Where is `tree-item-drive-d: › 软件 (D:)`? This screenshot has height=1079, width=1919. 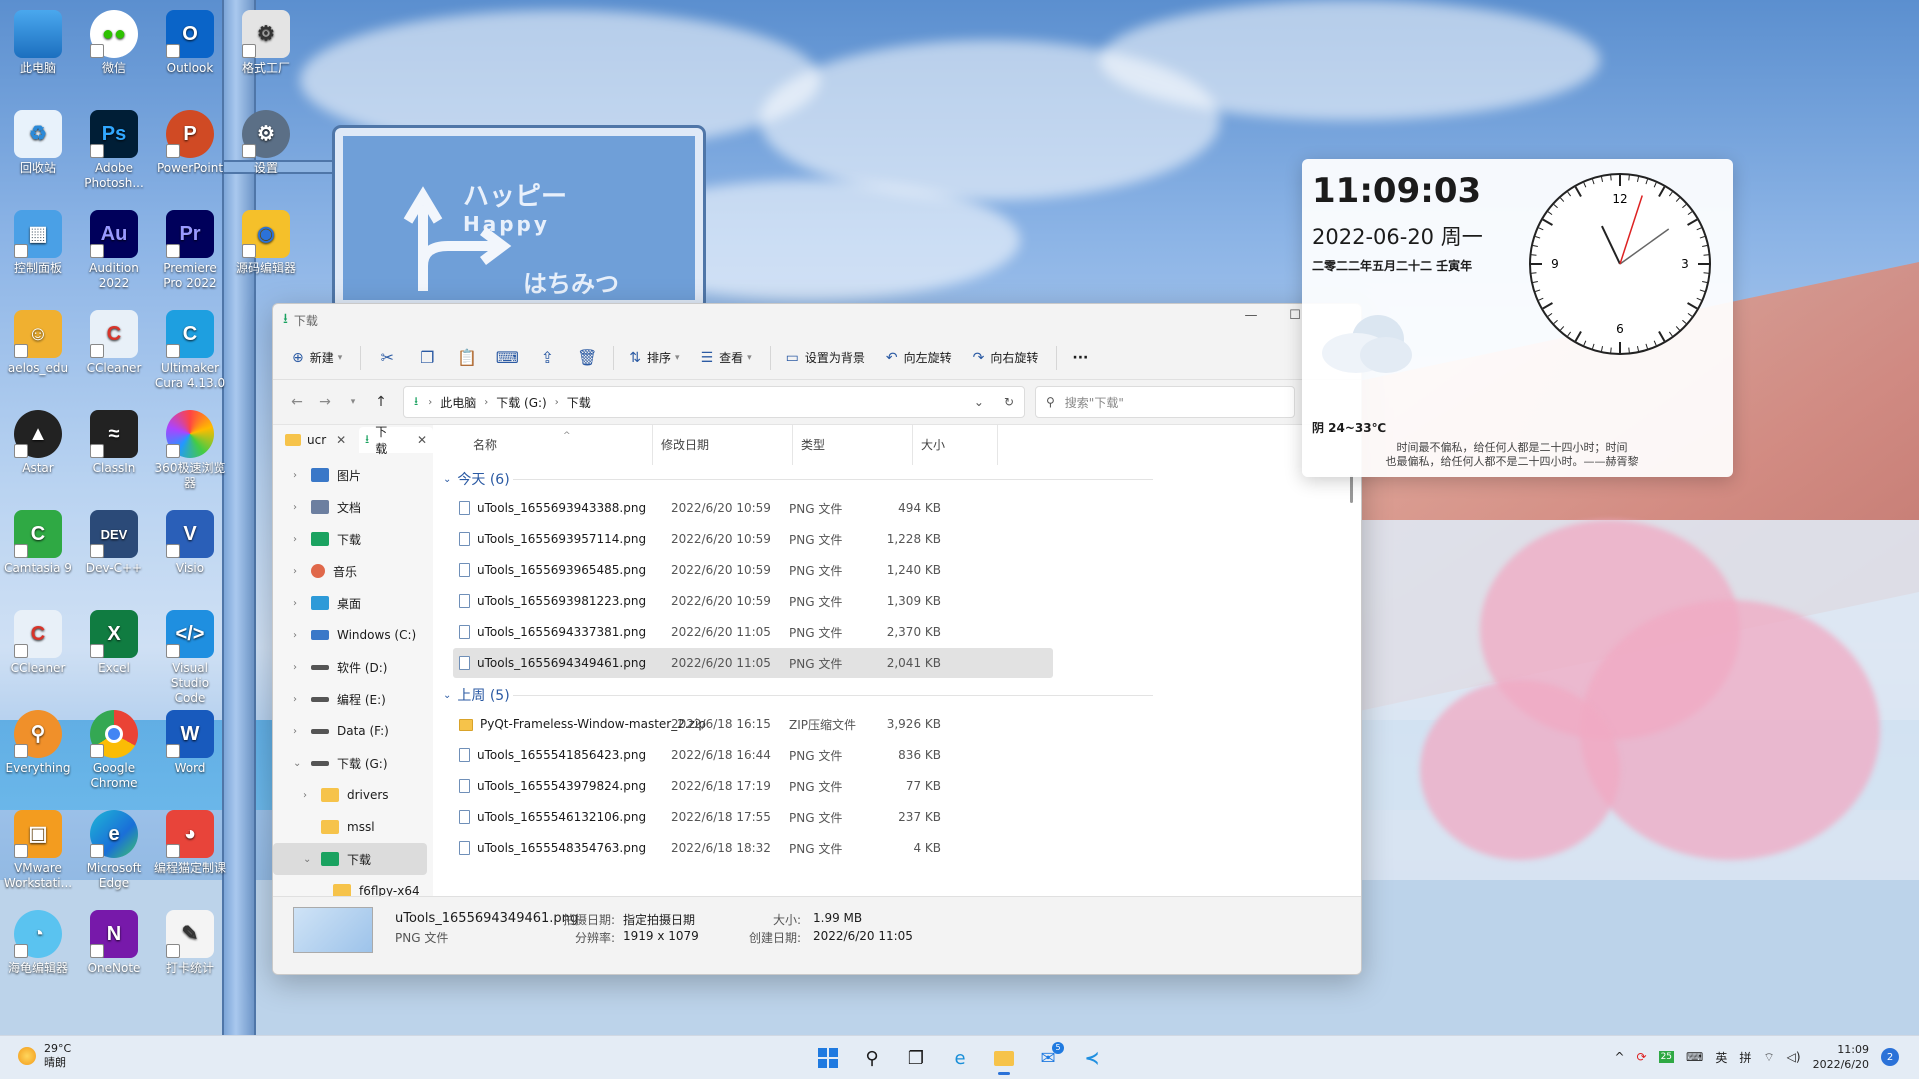 tree-item-drive-d: › 软件 (D:) is located at coordinates (353, 667).